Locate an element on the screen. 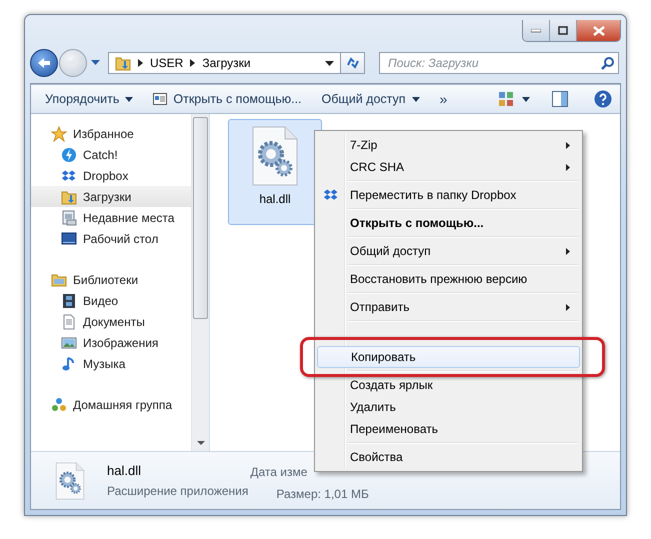 This screenshot has height=539, width=651. menu-item: Свойства is located at coordinates (448, 457).